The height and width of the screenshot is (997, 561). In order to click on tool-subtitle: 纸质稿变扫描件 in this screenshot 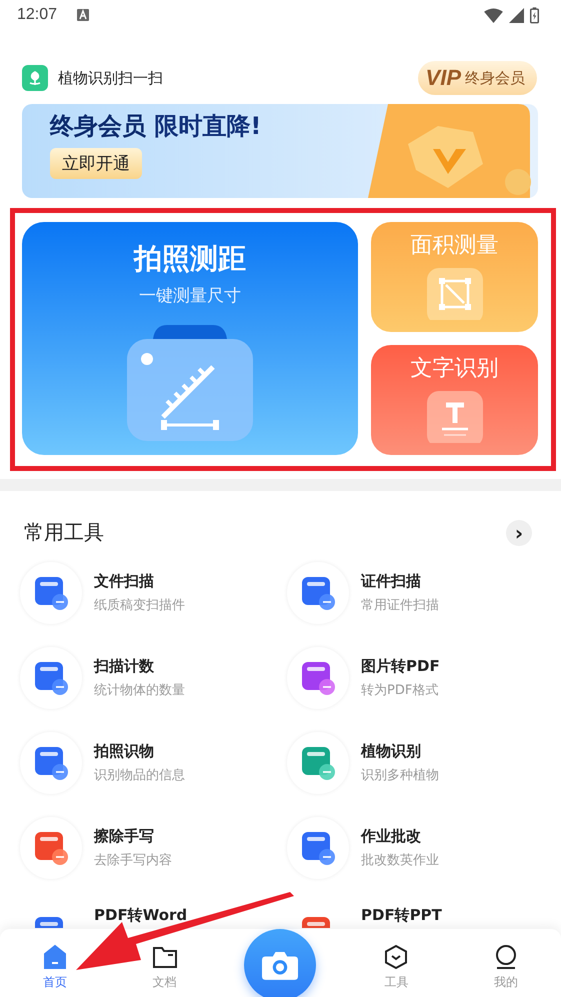, I will do `click(139, 605)`.